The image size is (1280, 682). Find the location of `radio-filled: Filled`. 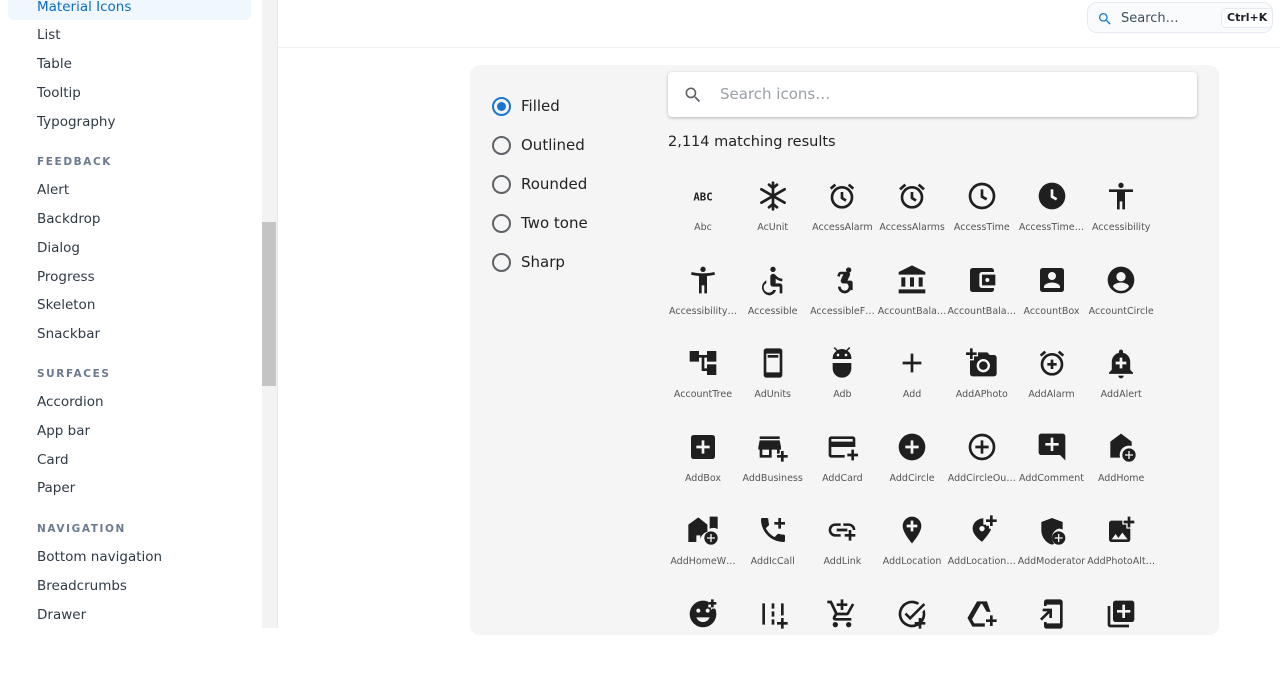

radio-filled: Filled is located at coordinates (526, 106).